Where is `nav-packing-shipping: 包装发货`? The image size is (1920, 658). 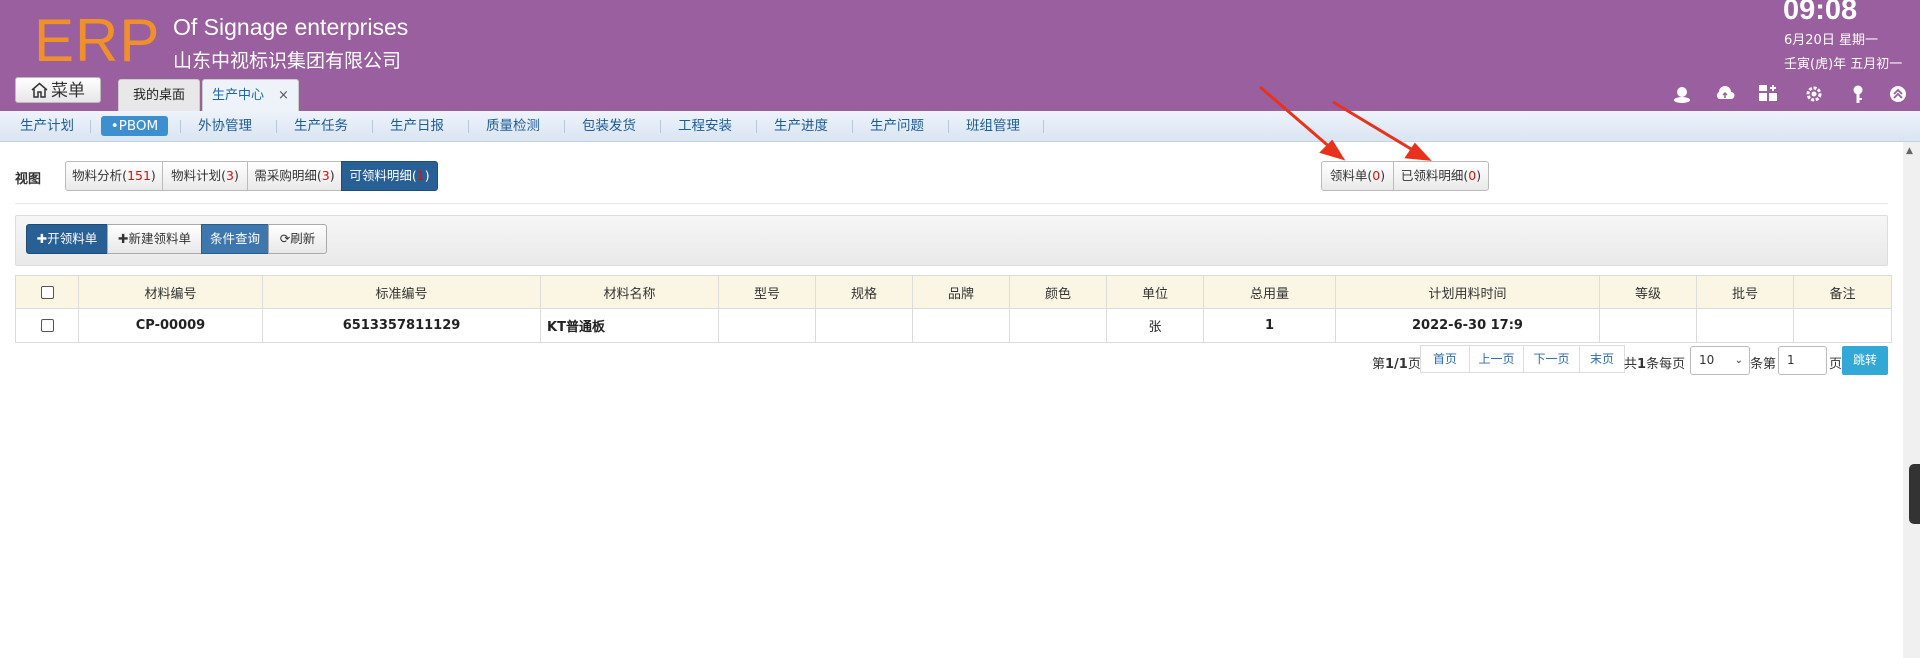
nav-packing-shipping: 包装发货 is located at coordinates (609, 126).